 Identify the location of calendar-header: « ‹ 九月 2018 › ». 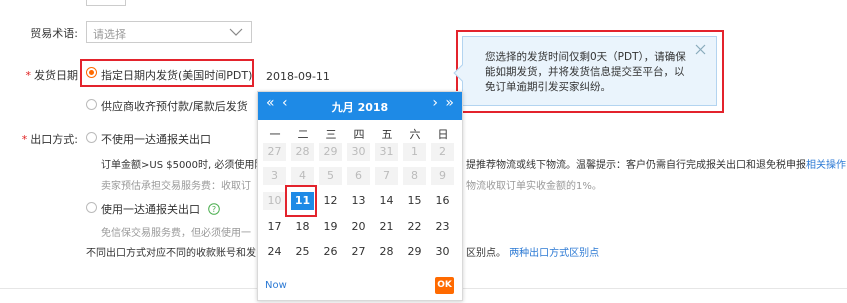
(360, 106).